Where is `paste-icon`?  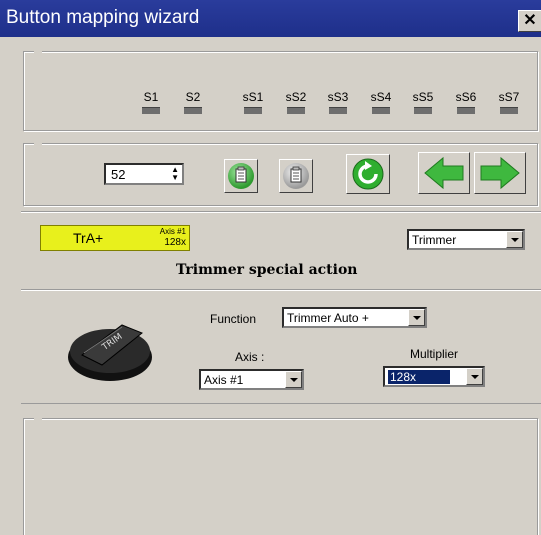
paste-icon is located at coordinates (296, 176).